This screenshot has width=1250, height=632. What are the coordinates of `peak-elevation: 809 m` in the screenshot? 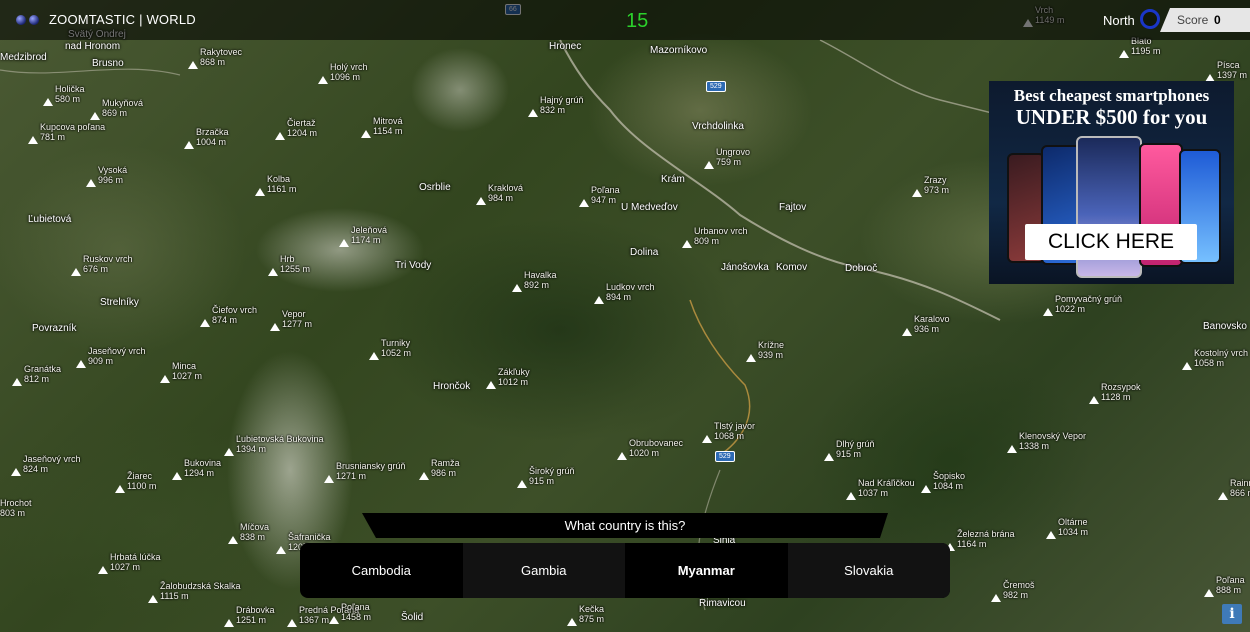 It's located at (707, 241).